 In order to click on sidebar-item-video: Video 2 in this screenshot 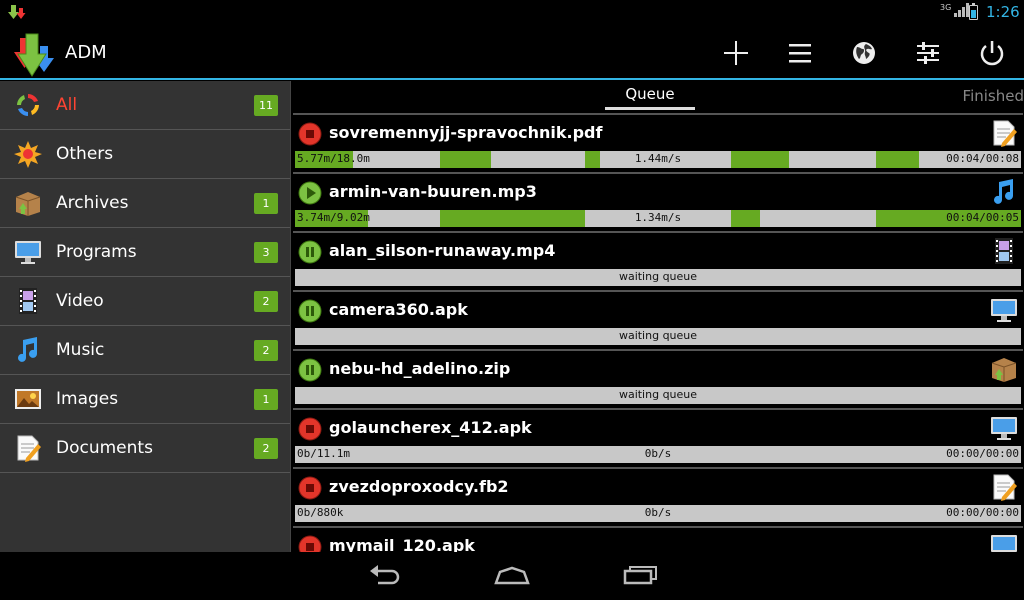, I will do `click(145, 301)`.